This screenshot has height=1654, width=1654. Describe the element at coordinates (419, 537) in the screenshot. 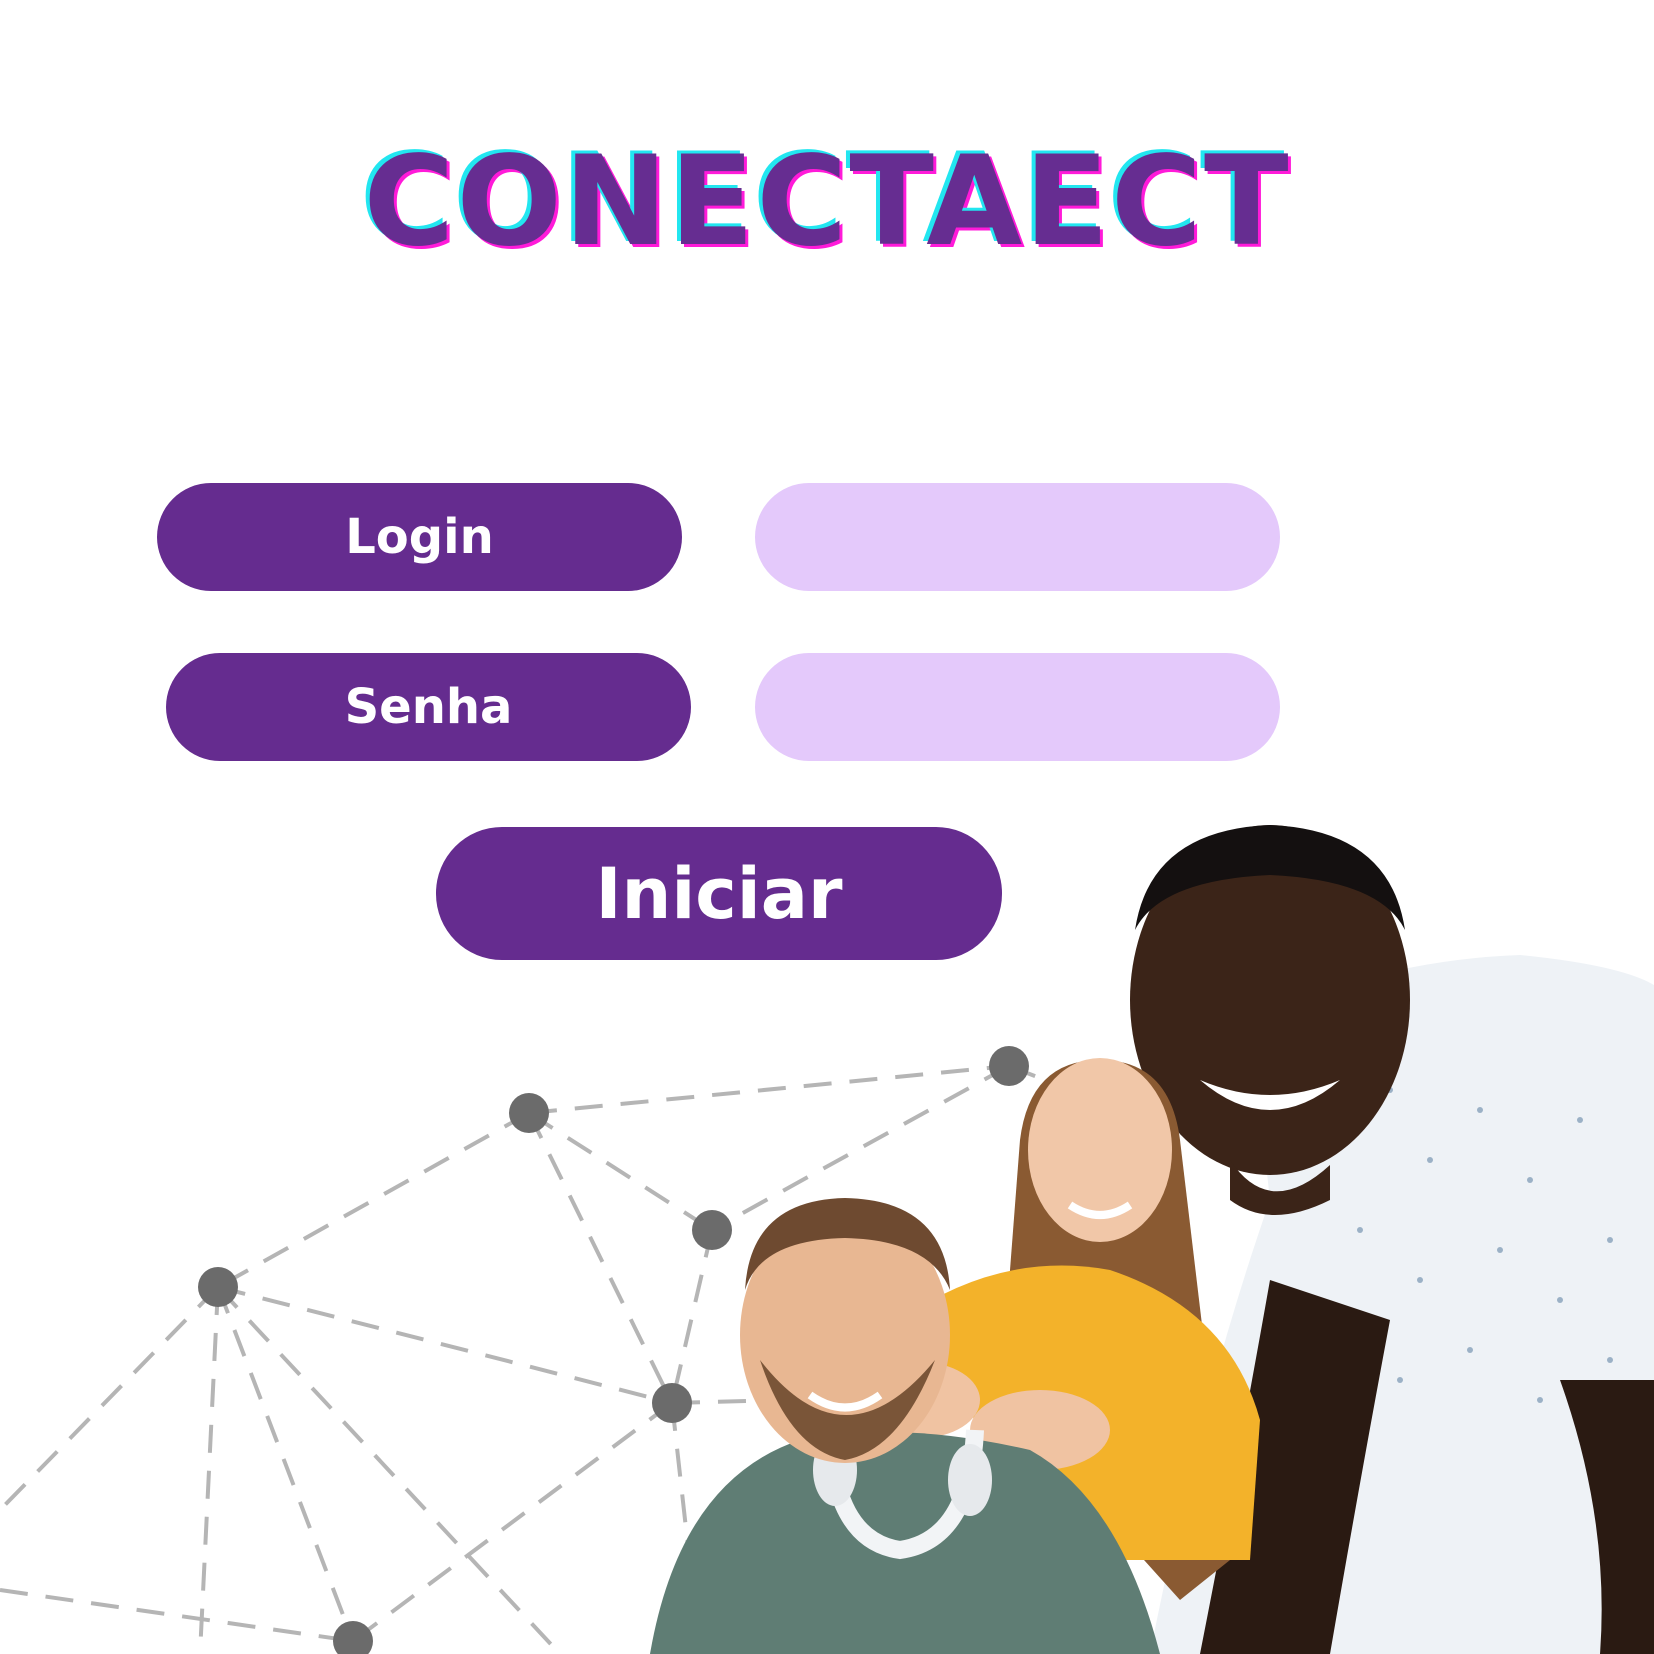

I see `login-label: Login` at that location.